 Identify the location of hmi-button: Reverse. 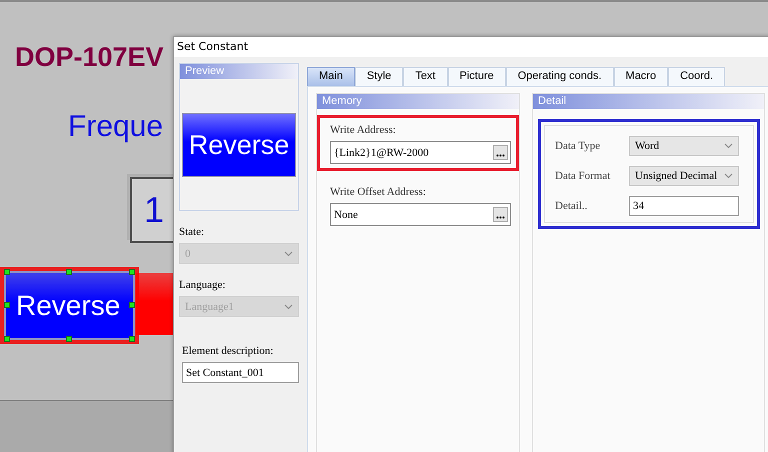
(69, 305).